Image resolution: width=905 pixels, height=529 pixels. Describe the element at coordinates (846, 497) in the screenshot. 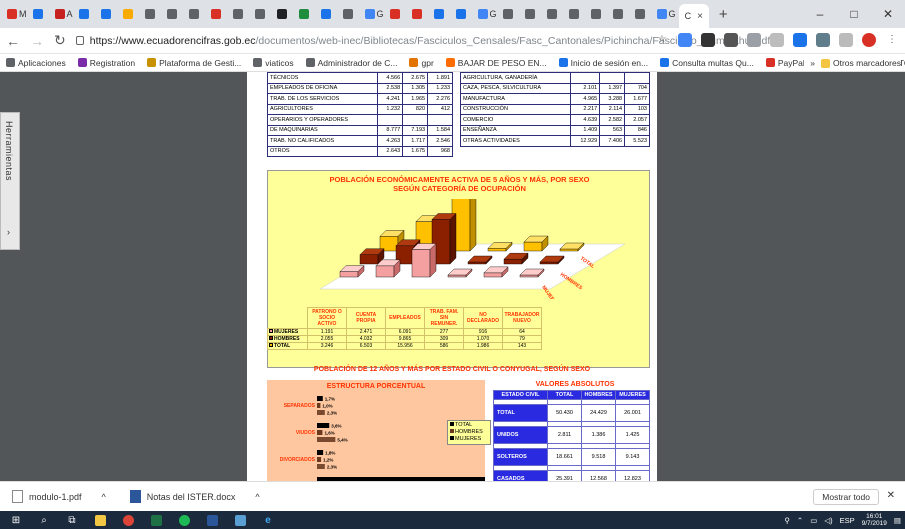

I see `show-all-button: Mostrar todo` at that location.